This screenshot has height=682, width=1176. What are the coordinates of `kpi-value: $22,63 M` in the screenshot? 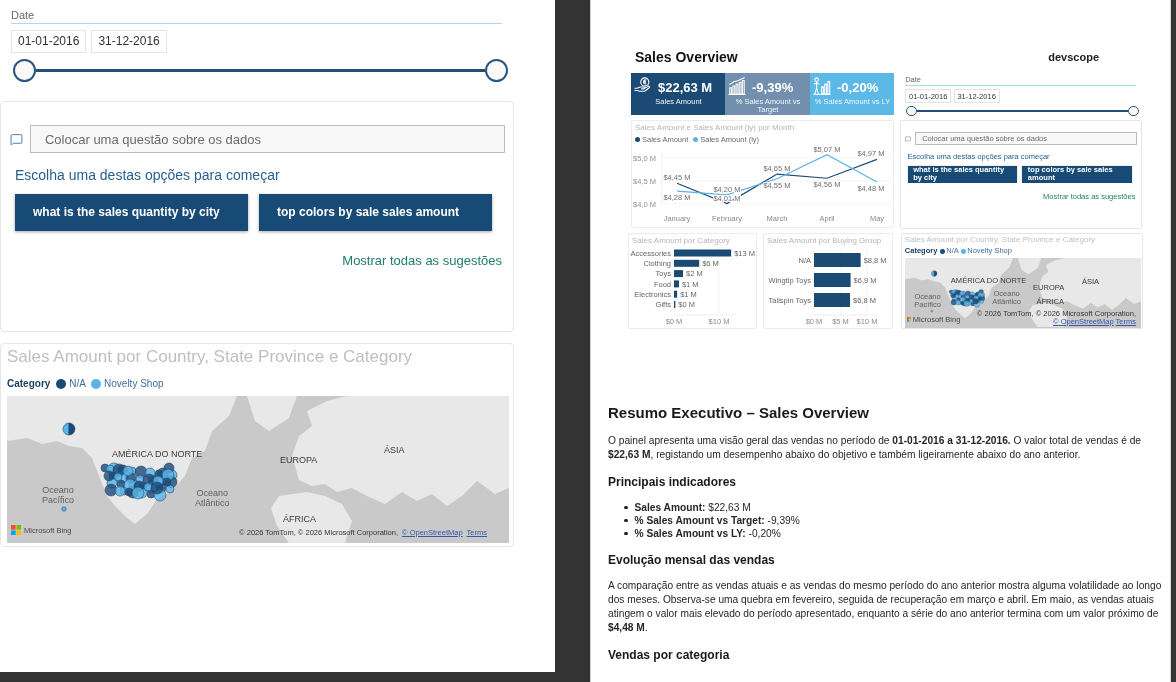 It's located at (685, 87).